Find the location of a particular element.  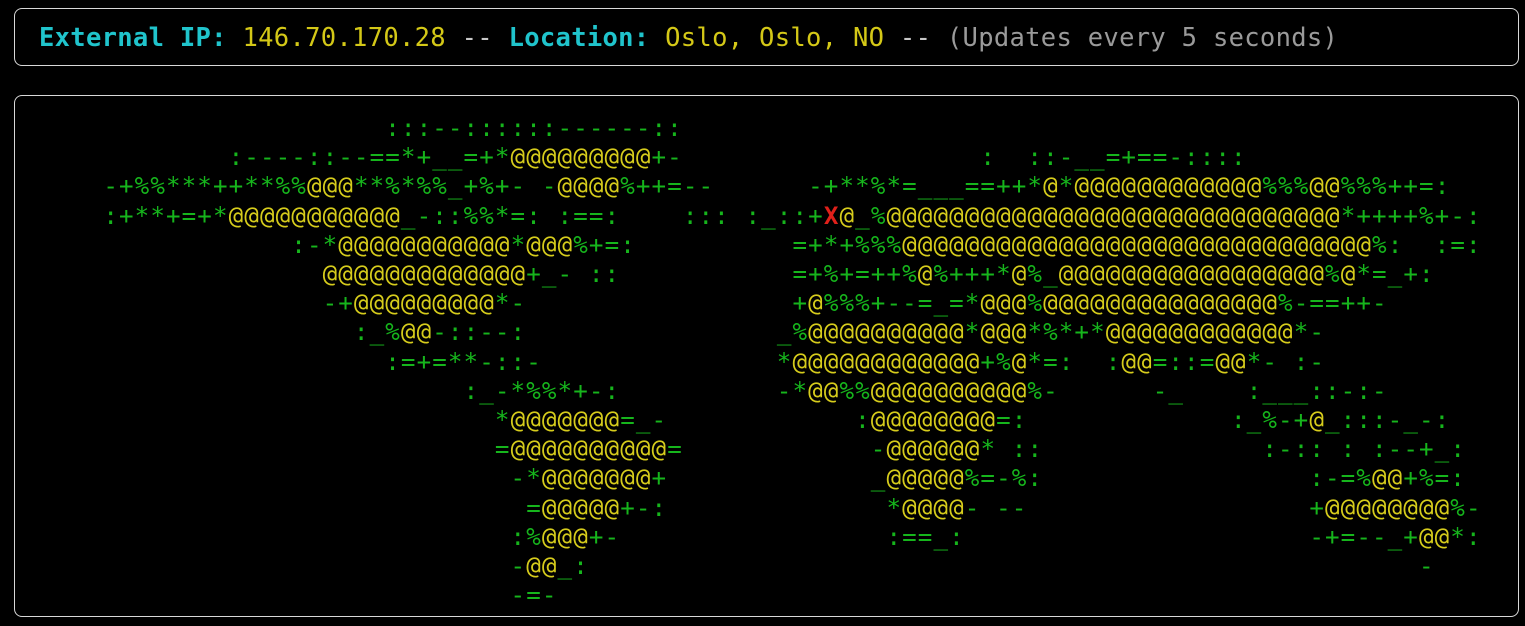

map-row: -@@_: - is located at coordinates (972, 566).